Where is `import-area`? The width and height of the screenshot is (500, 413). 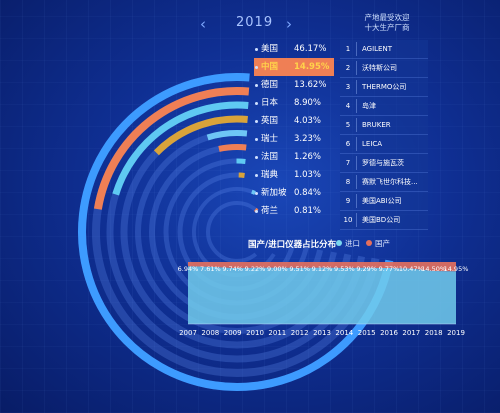 import-area is located at coordinates (322, 295).